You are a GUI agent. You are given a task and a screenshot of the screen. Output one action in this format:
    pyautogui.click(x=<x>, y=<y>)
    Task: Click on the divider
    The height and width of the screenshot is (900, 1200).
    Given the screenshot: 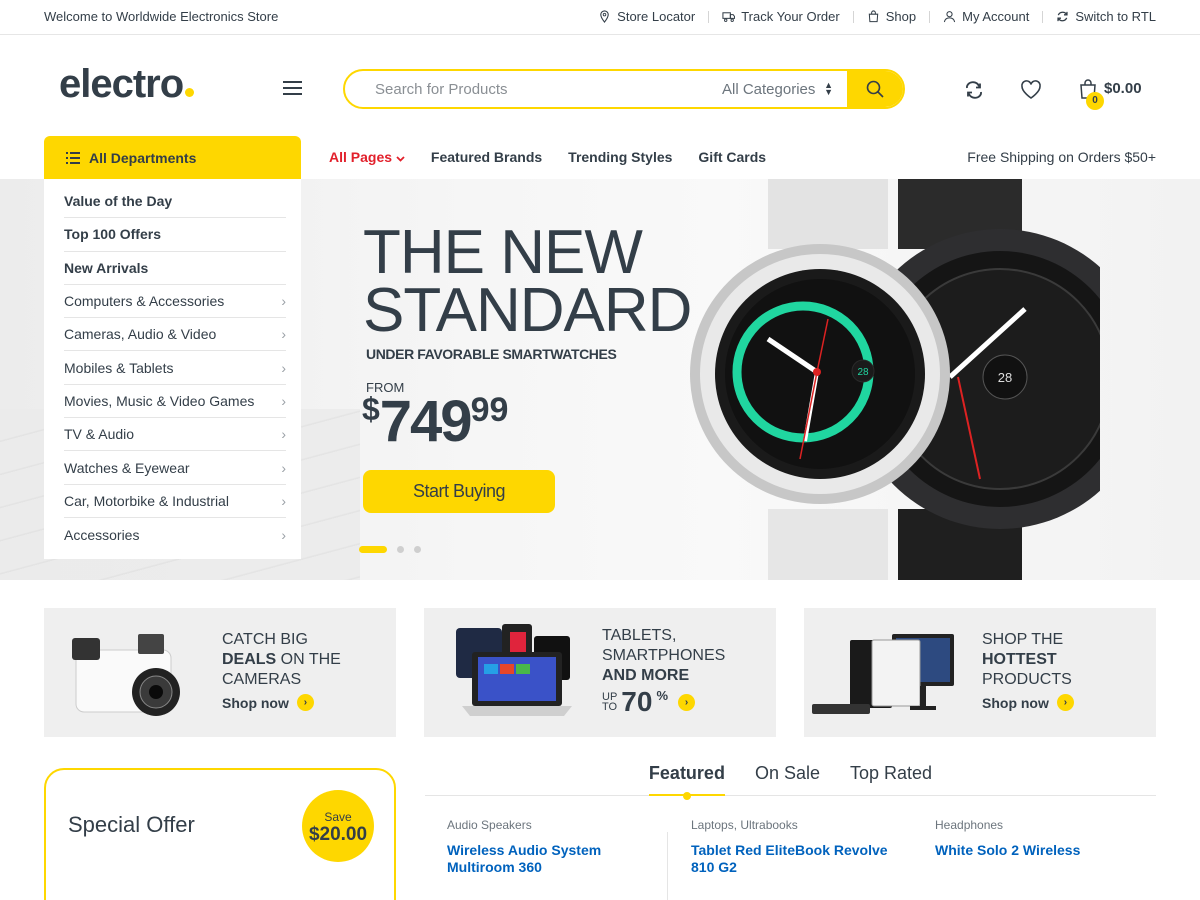 What is the action you would take?
    pyautogui.click(x=667, y=866)
    